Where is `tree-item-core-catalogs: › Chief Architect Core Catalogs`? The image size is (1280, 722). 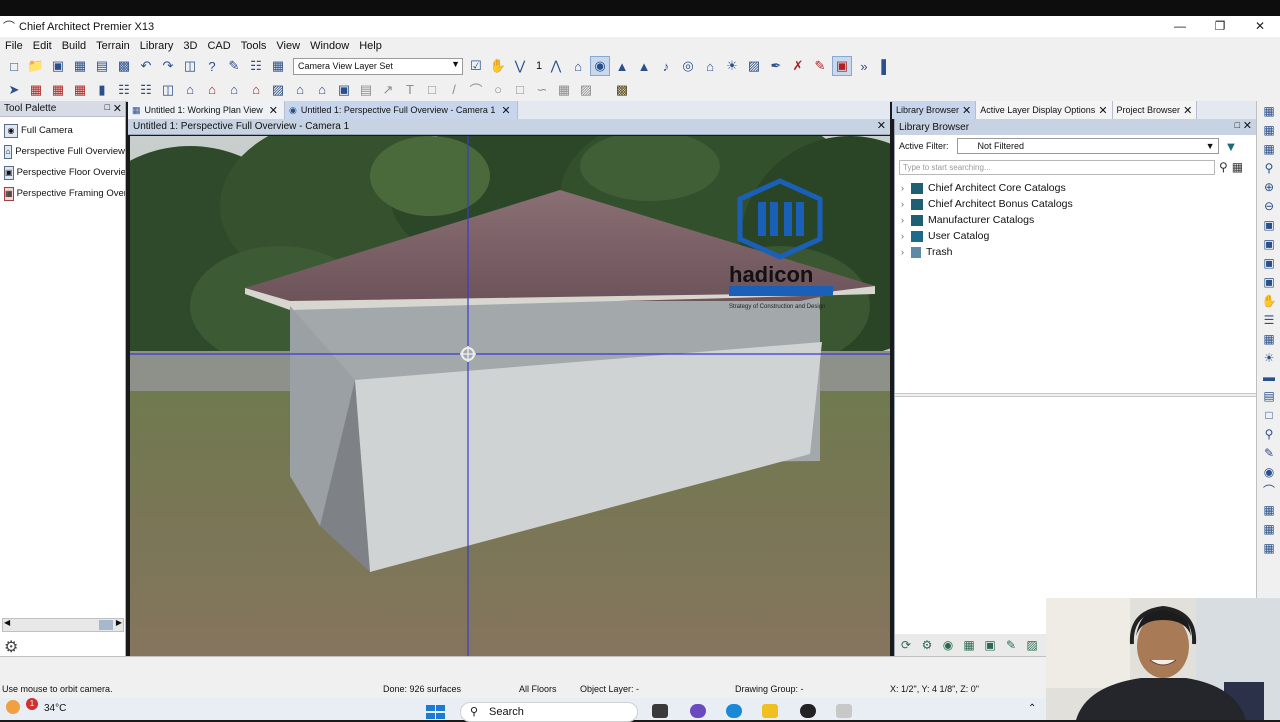 tree-item-core-catalogs: › Chief Architect Core Catalogs is located at coordinates (1075, 188).